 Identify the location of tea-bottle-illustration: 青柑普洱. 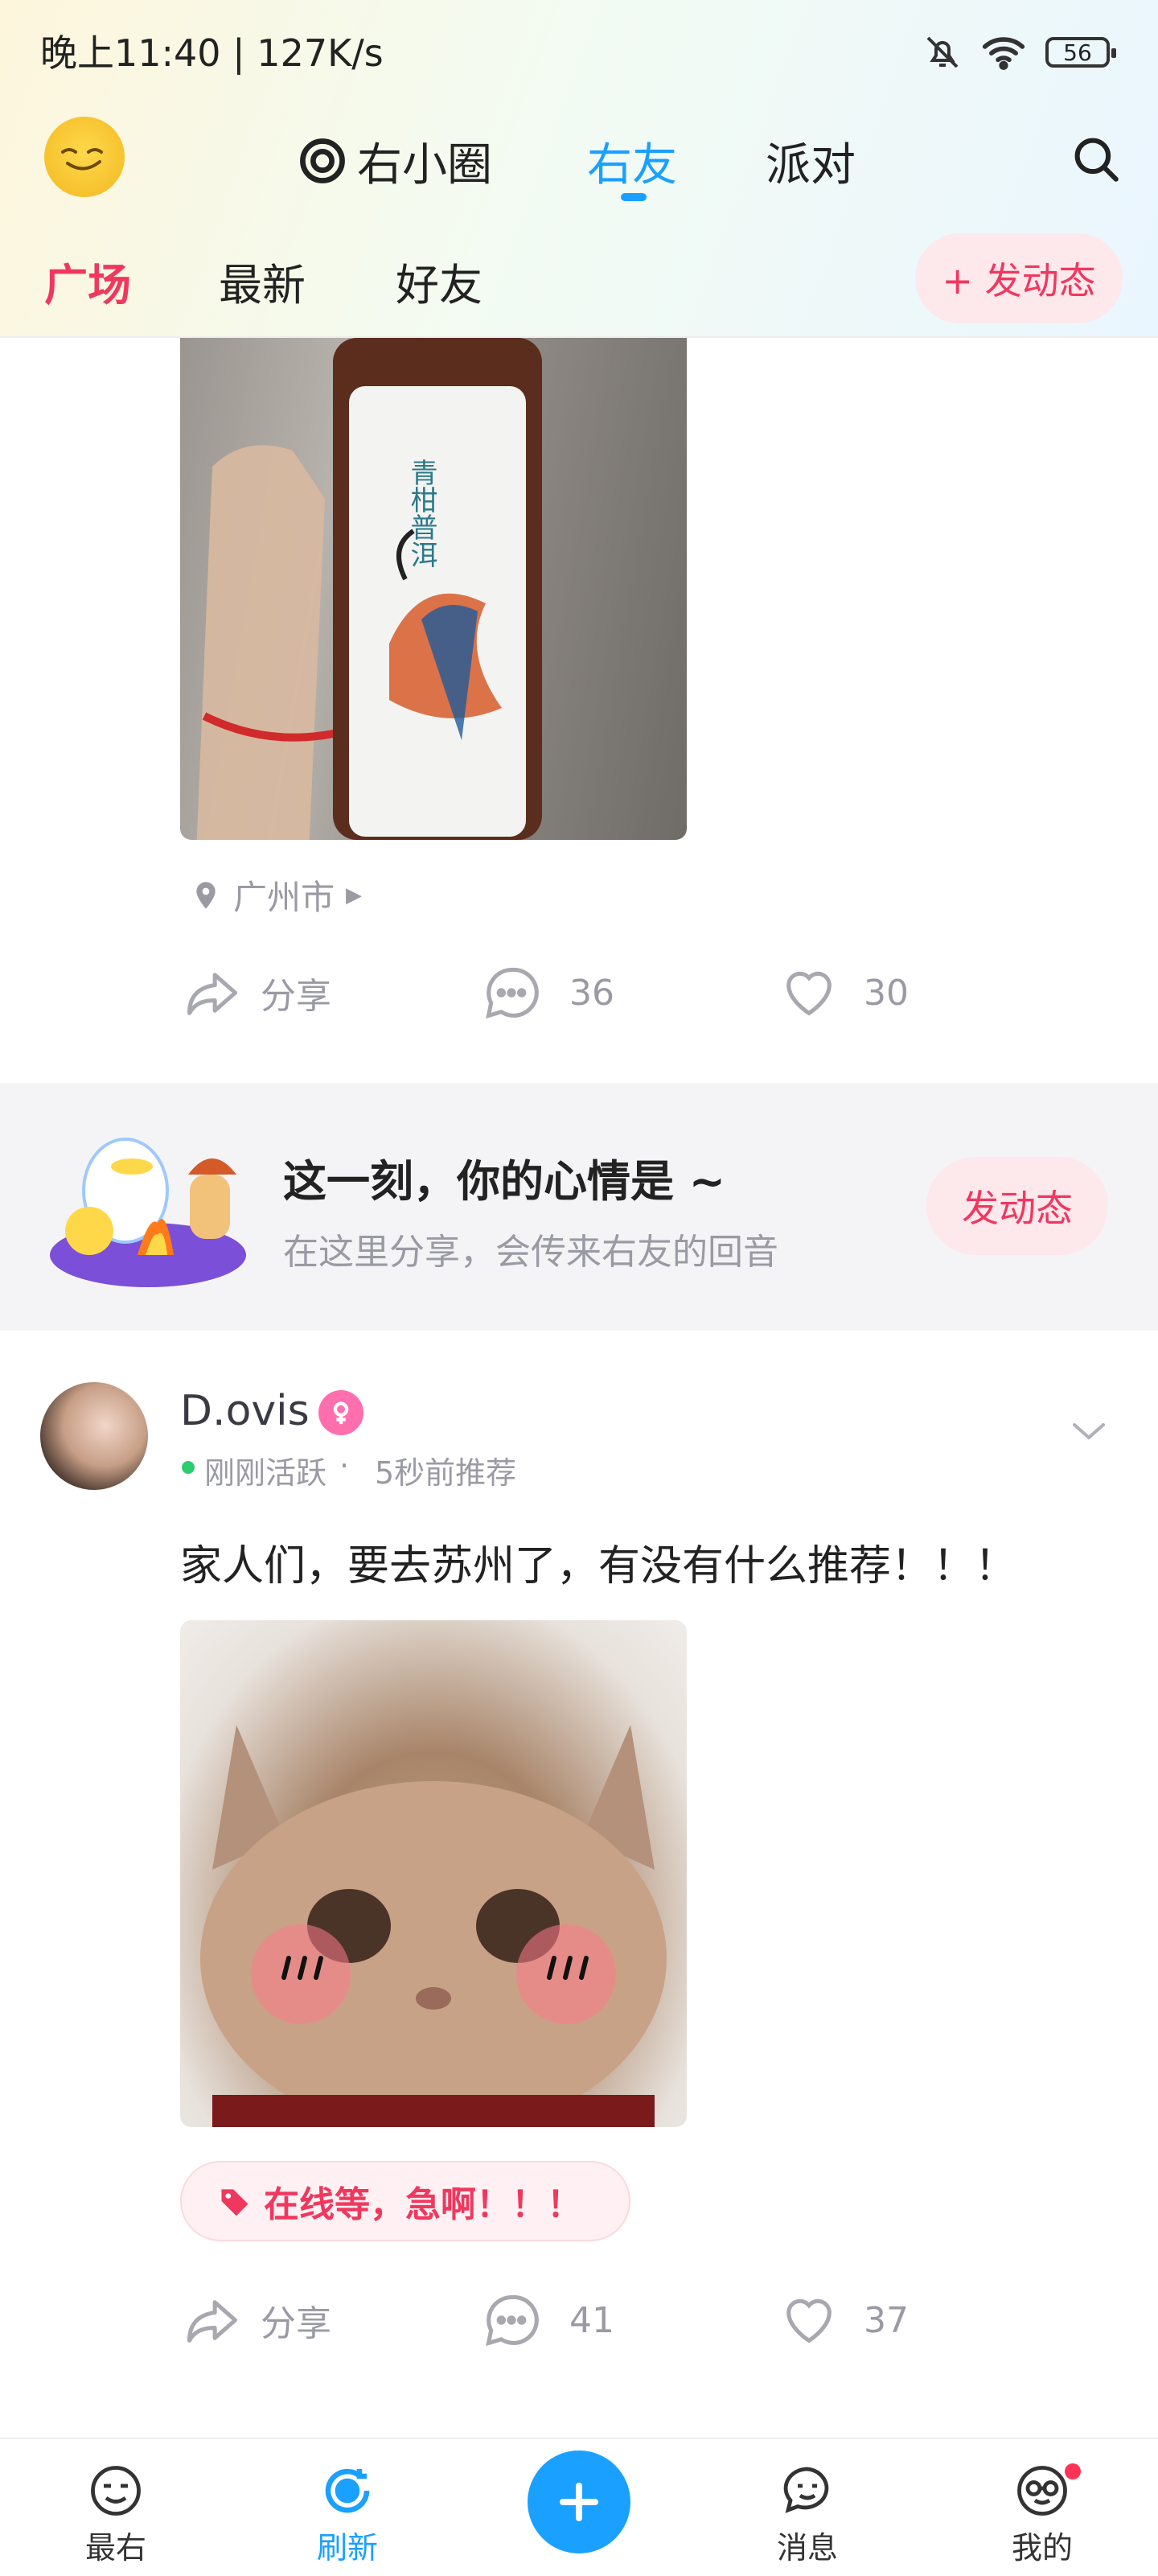
(369, 589).